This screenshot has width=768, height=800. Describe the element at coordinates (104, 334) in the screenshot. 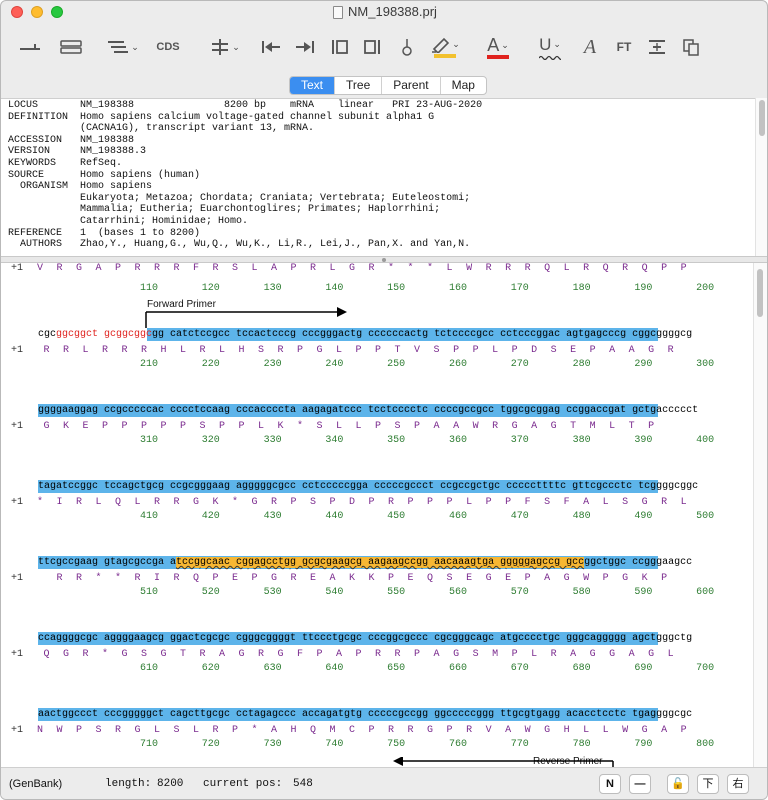

I see `forward-primer-seq: ggcggct gcggcggc` at that location.